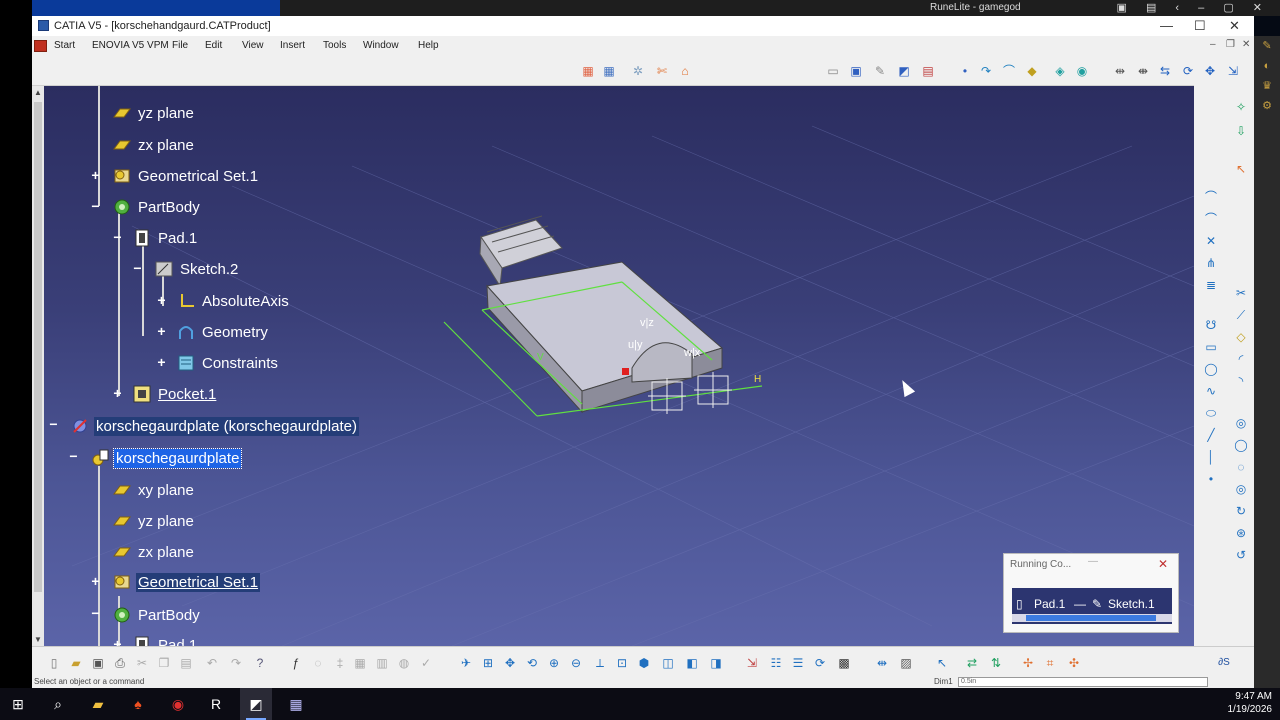 Image resolution: width=1280 pixels, height=720 pixels. Describe the element at coordinates (638, 71) in the screenshot. I see `analysis-icon: ✲` at that location.